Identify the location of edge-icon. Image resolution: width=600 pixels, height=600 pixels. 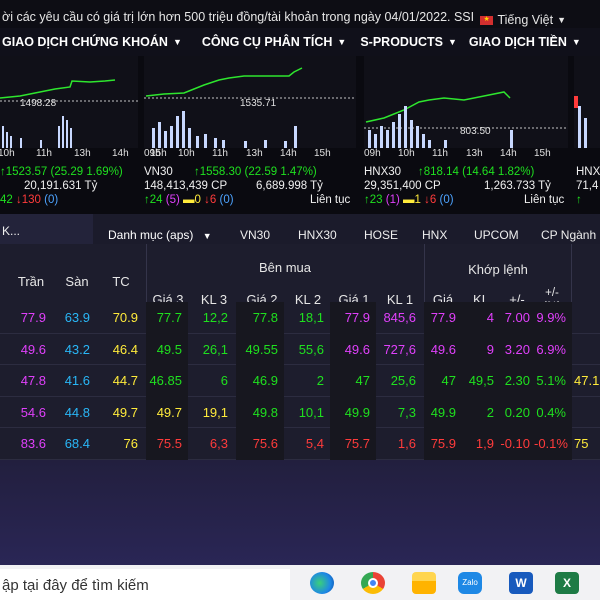
(322, 583).